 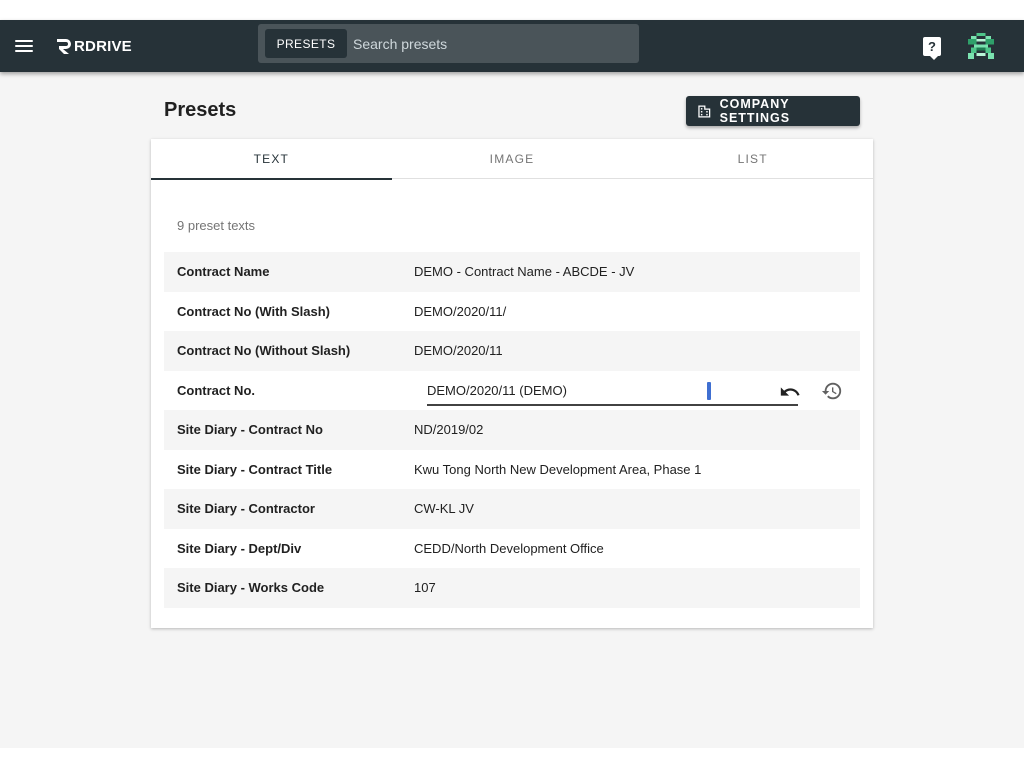 What do you see at coordinates (425, 587) in the screenshot?
I see `preset-value: 107` at bounding box center [425, 587].